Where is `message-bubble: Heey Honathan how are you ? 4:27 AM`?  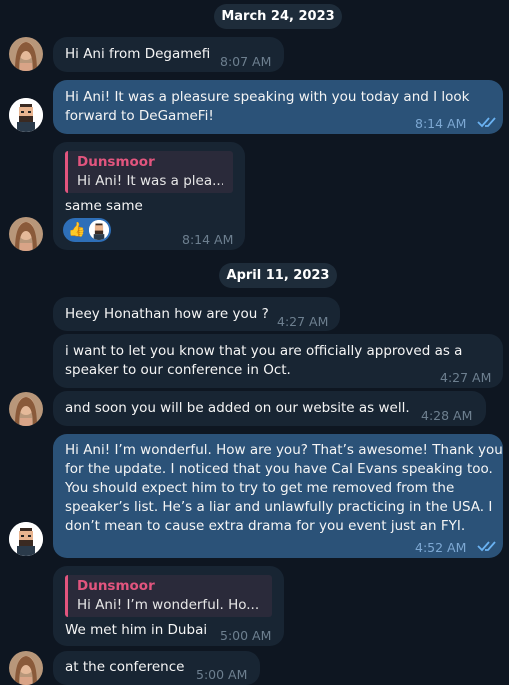
message-bubble: Heey Honathan how are you ? 4:27 AM is located at coordinates (196, 314).